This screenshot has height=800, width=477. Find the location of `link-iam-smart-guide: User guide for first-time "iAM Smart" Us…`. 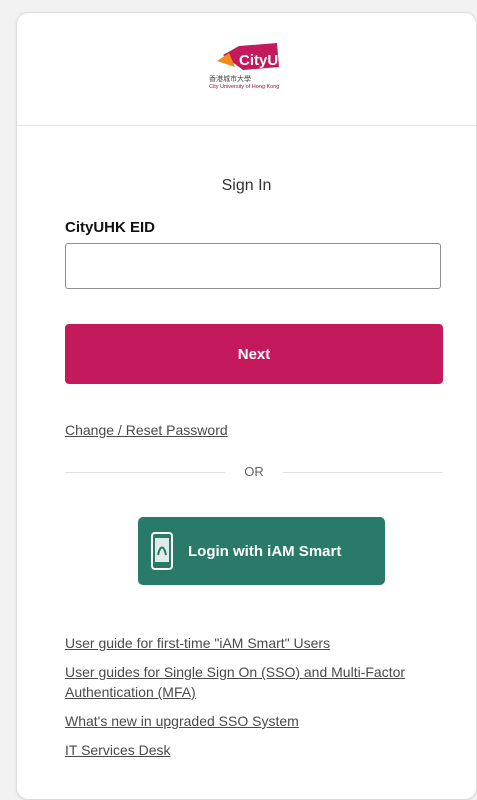

link-iam-smart-guide: User guide for first-time "iAM Smart" Us… is located at coordinates (250, 643).